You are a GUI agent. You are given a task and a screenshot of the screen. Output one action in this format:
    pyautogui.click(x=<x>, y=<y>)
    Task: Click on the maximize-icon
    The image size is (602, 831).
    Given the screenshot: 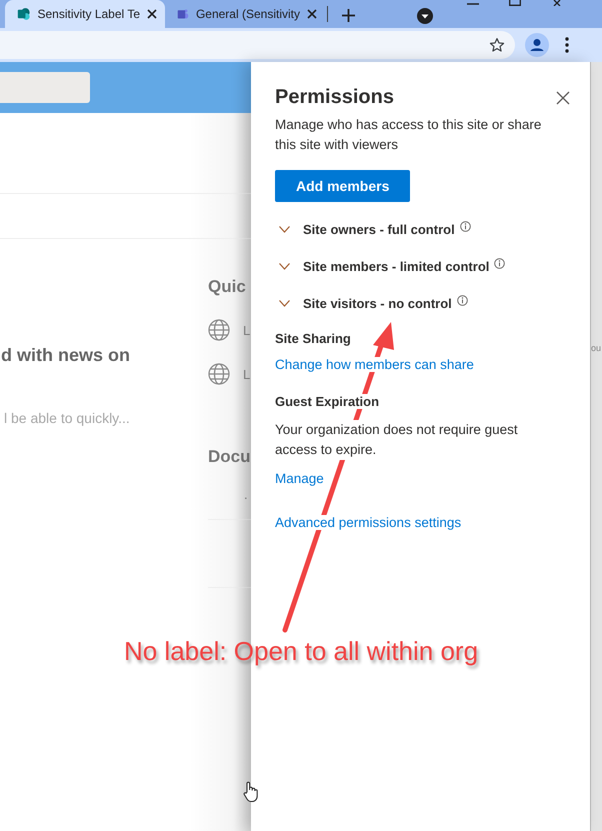 What is the action you would take?
    pyautogui.click(x=515, y=3)
    